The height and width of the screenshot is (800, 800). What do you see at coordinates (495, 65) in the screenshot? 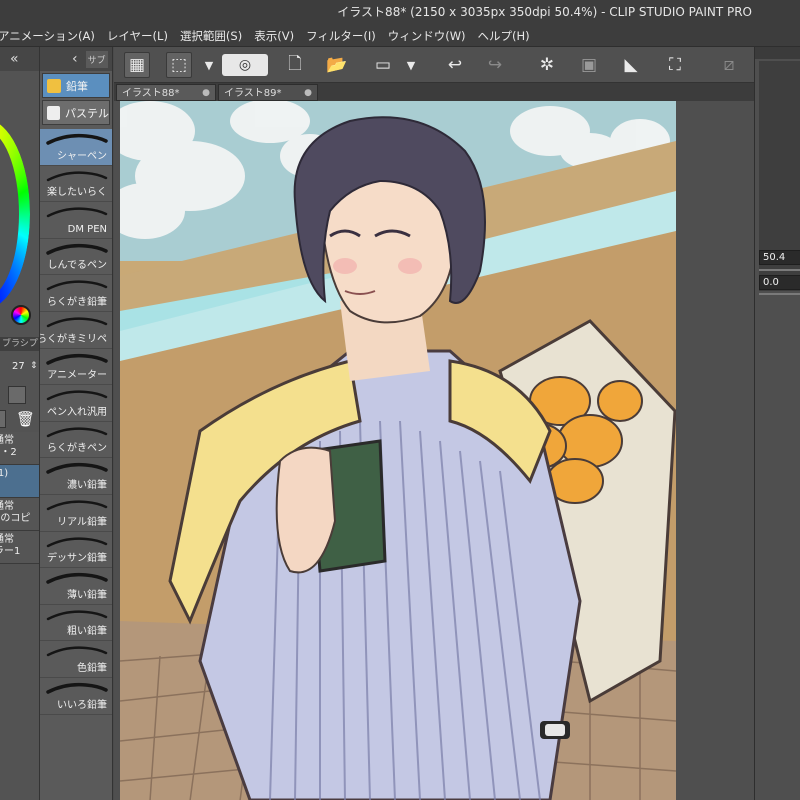
I see `redo-icon: ↪` at bounding box center [495, 65].